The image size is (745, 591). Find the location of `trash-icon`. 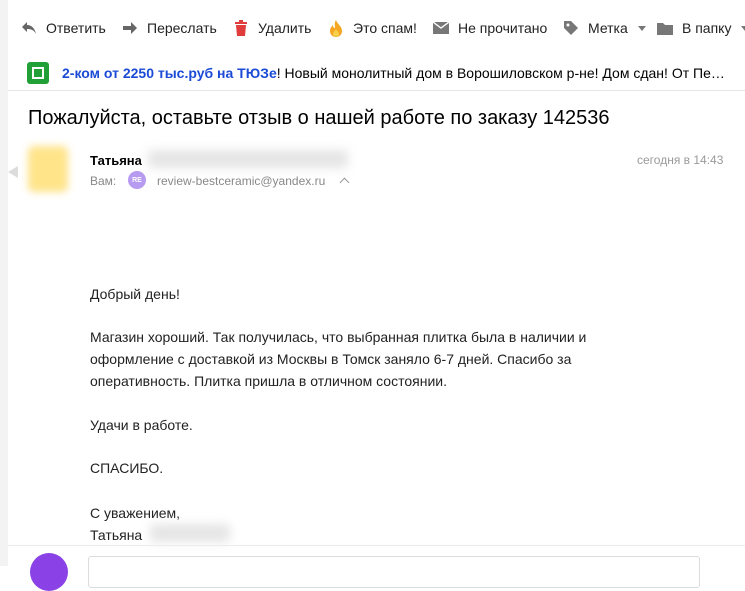

trash-icon is located at coordinates (241, 28).